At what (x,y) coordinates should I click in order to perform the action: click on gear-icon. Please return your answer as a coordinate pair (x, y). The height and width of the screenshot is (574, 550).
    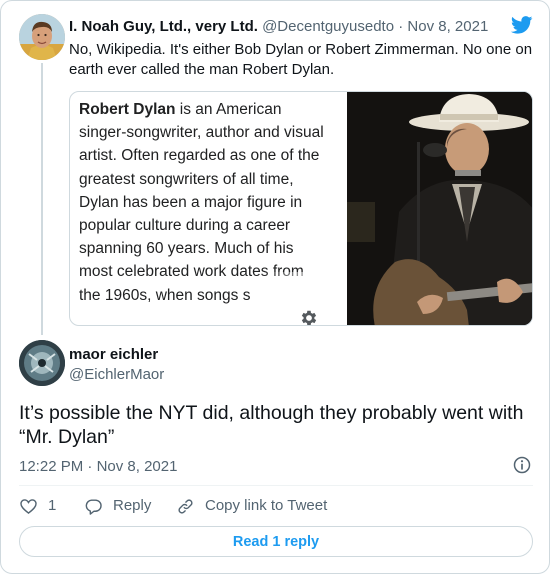
    Looking at the image, I should click on (309, 317).